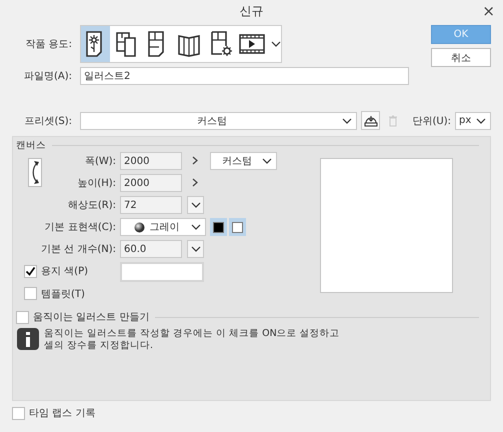 The width and height of the screenshot is (503, 432). I want to click on info-text: 셀의 장수를 지정합니다., so click(99, 346).